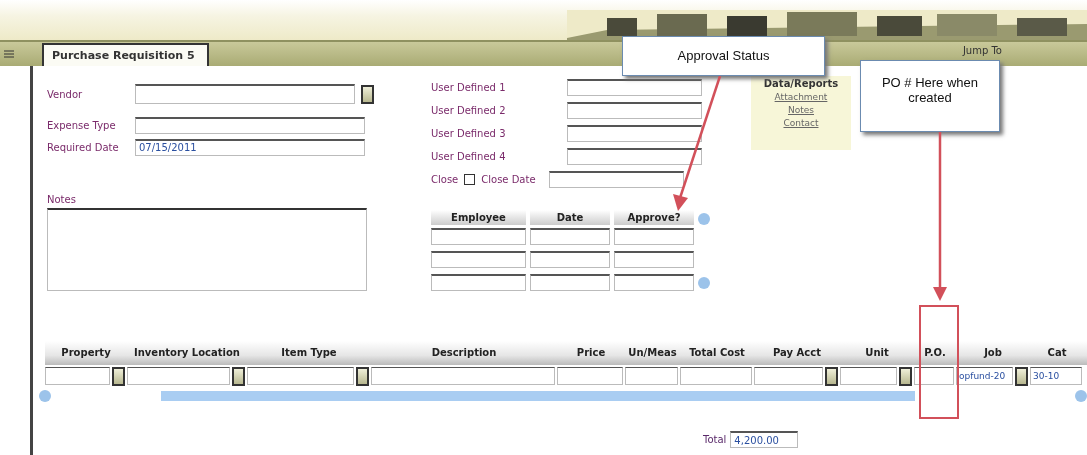  What do you see at coordinates (935, 353) in the screenshot?
I see `column-header: P.O.` at bounding box center [935, 353].